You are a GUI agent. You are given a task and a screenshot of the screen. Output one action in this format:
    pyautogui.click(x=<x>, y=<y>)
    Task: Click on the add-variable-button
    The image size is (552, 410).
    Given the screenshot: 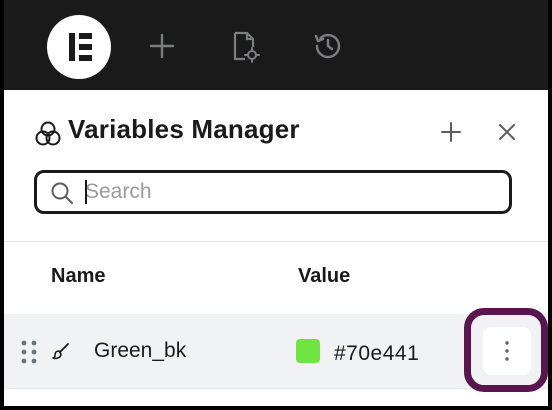 What is the action you would take?
    pyautogui.click(x=451, y=132)
    